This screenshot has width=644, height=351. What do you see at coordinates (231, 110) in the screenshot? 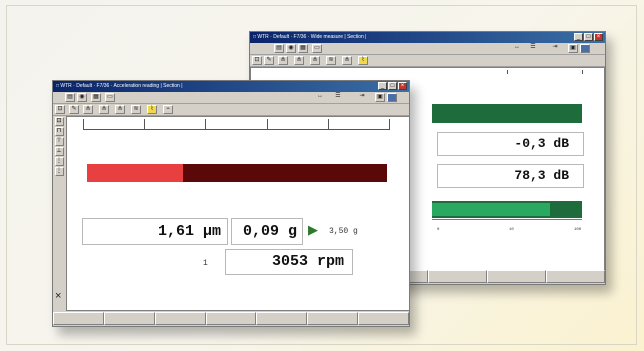
I see `front-toolbar-2: ⊡ ✎ ⋔ ⋔ ⋔ ≋ ⌇ ⌁` at bounding box center [231, 110].